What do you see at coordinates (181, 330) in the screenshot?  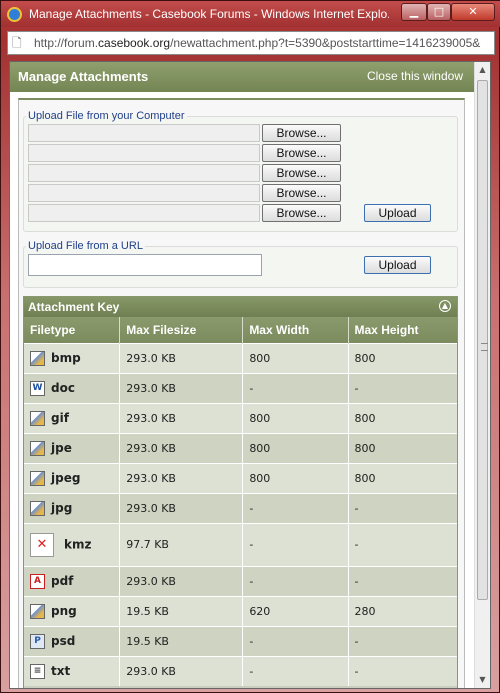 I see `column-max-filesize: Max Filesize` at bounding box center [181, 330].